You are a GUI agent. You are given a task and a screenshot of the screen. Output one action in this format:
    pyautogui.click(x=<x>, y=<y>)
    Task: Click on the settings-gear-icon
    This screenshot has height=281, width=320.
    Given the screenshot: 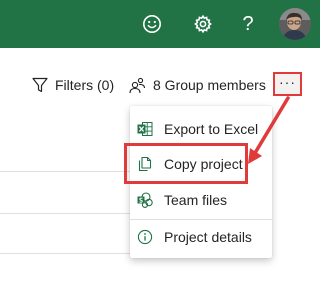 What is the action you would take?
    pyautogui.click(x=203, y=24)
    